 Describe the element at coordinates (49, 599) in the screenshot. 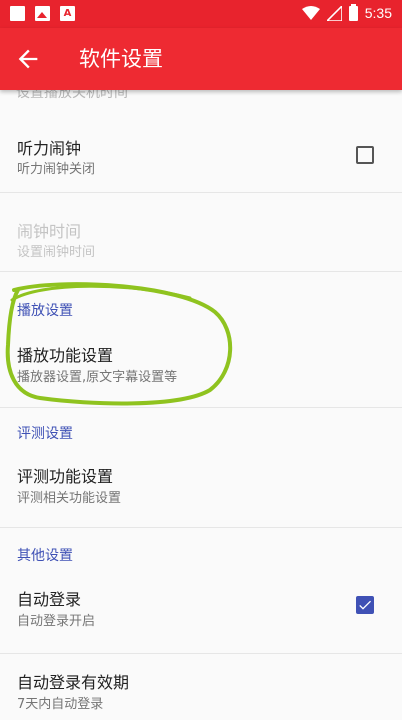

I see `item-title: 自动登录` at that location.